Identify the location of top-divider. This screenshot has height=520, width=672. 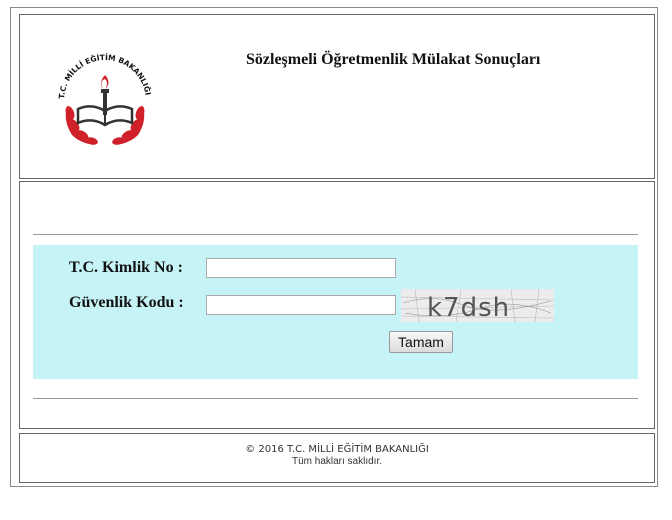
(335, 234).